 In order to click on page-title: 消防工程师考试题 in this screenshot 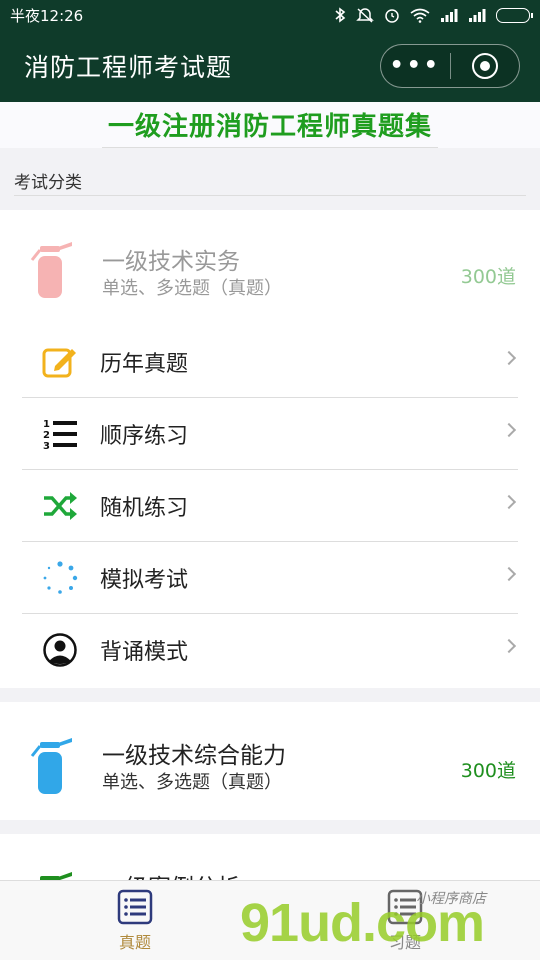, I will do `click(128, 67)`.